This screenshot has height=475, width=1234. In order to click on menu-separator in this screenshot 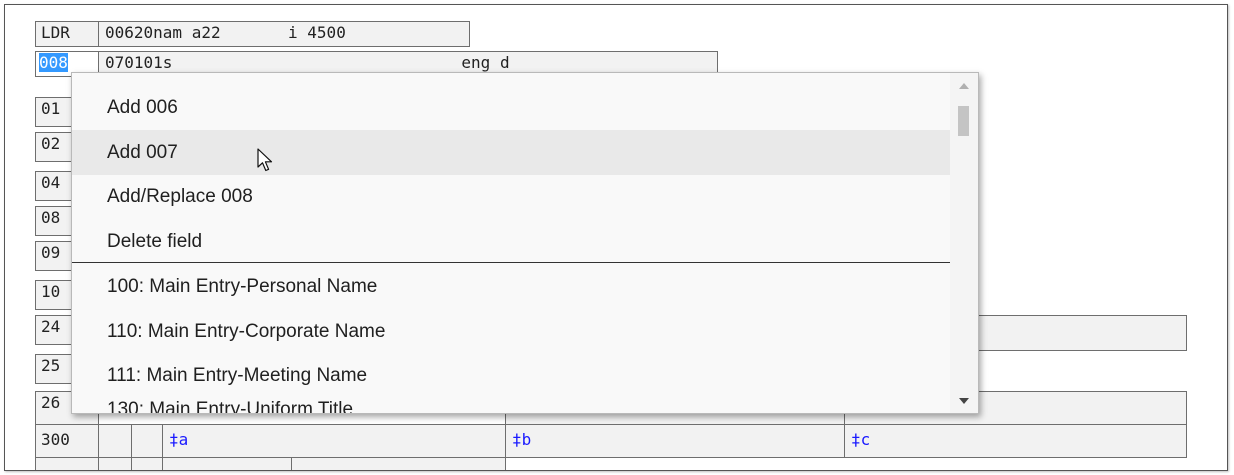, I will do `click(511, 262)`.